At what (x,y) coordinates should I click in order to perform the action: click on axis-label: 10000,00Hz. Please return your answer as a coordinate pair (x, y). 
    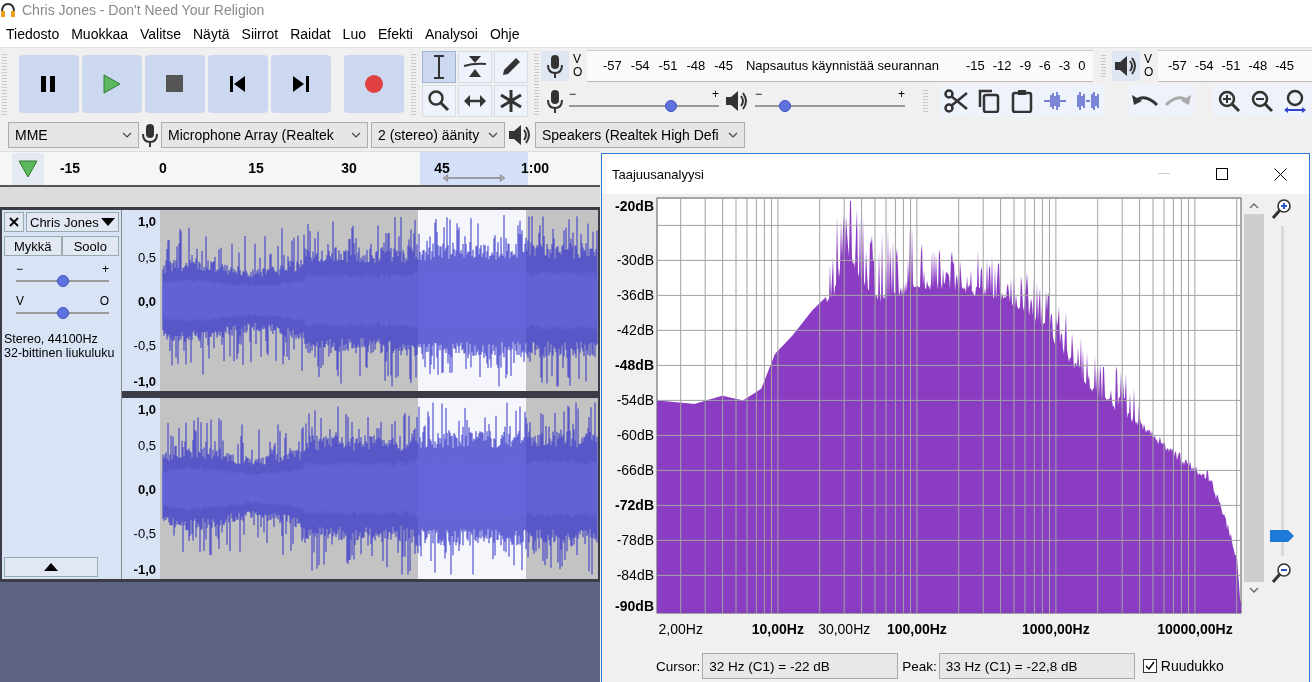
    Looking at the image, I should click on (1195, 629).